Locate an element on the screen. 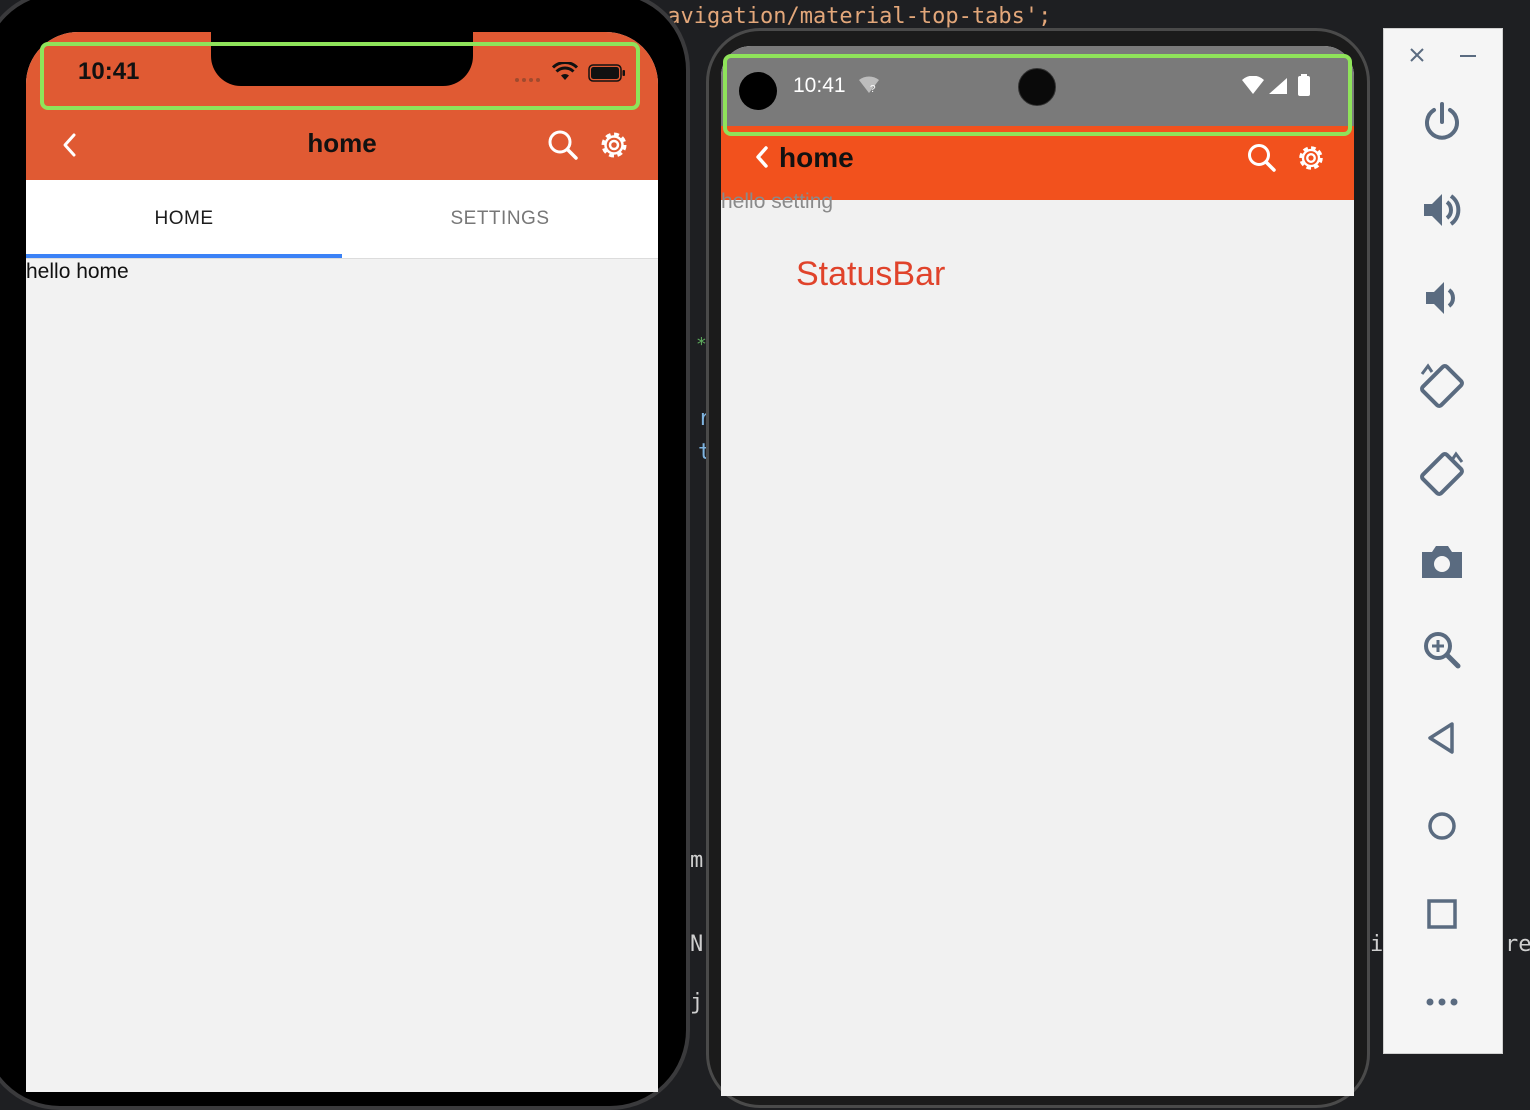 This screenshot has height=1110, width=1530. ios-statusbar-highlight is located at coordinates (340, 76).